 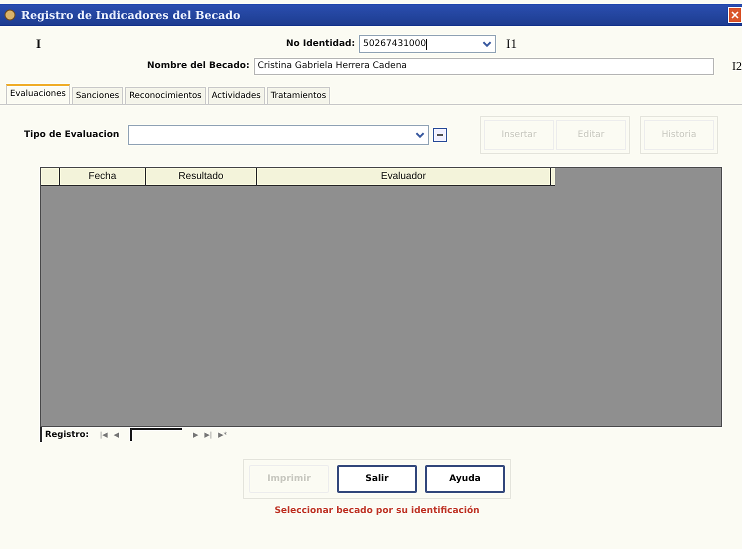 What do you see at coordinates (38, 94) in the screenshot?
I see `tab: Evaluaciones` at bounding box center [38, 94].